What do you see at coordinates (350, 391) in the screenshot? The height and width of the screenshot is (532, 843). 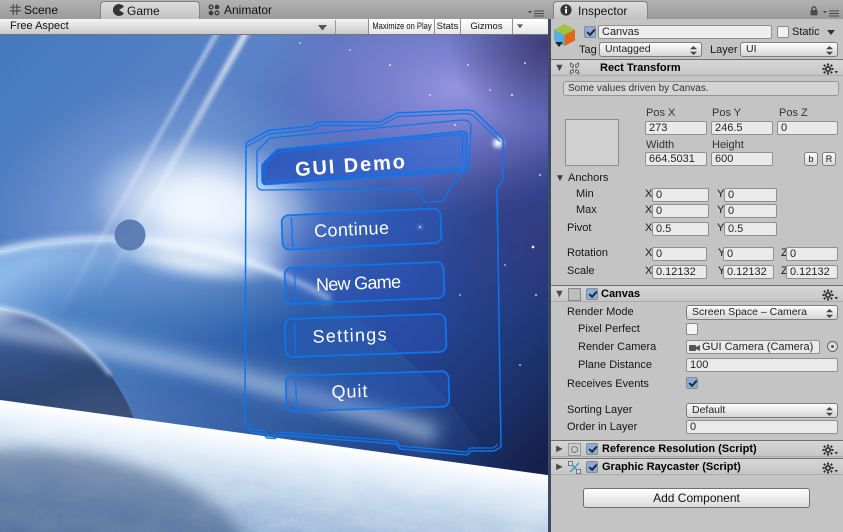 I see `svg-text: Quit` at bounding box center [350, 391].